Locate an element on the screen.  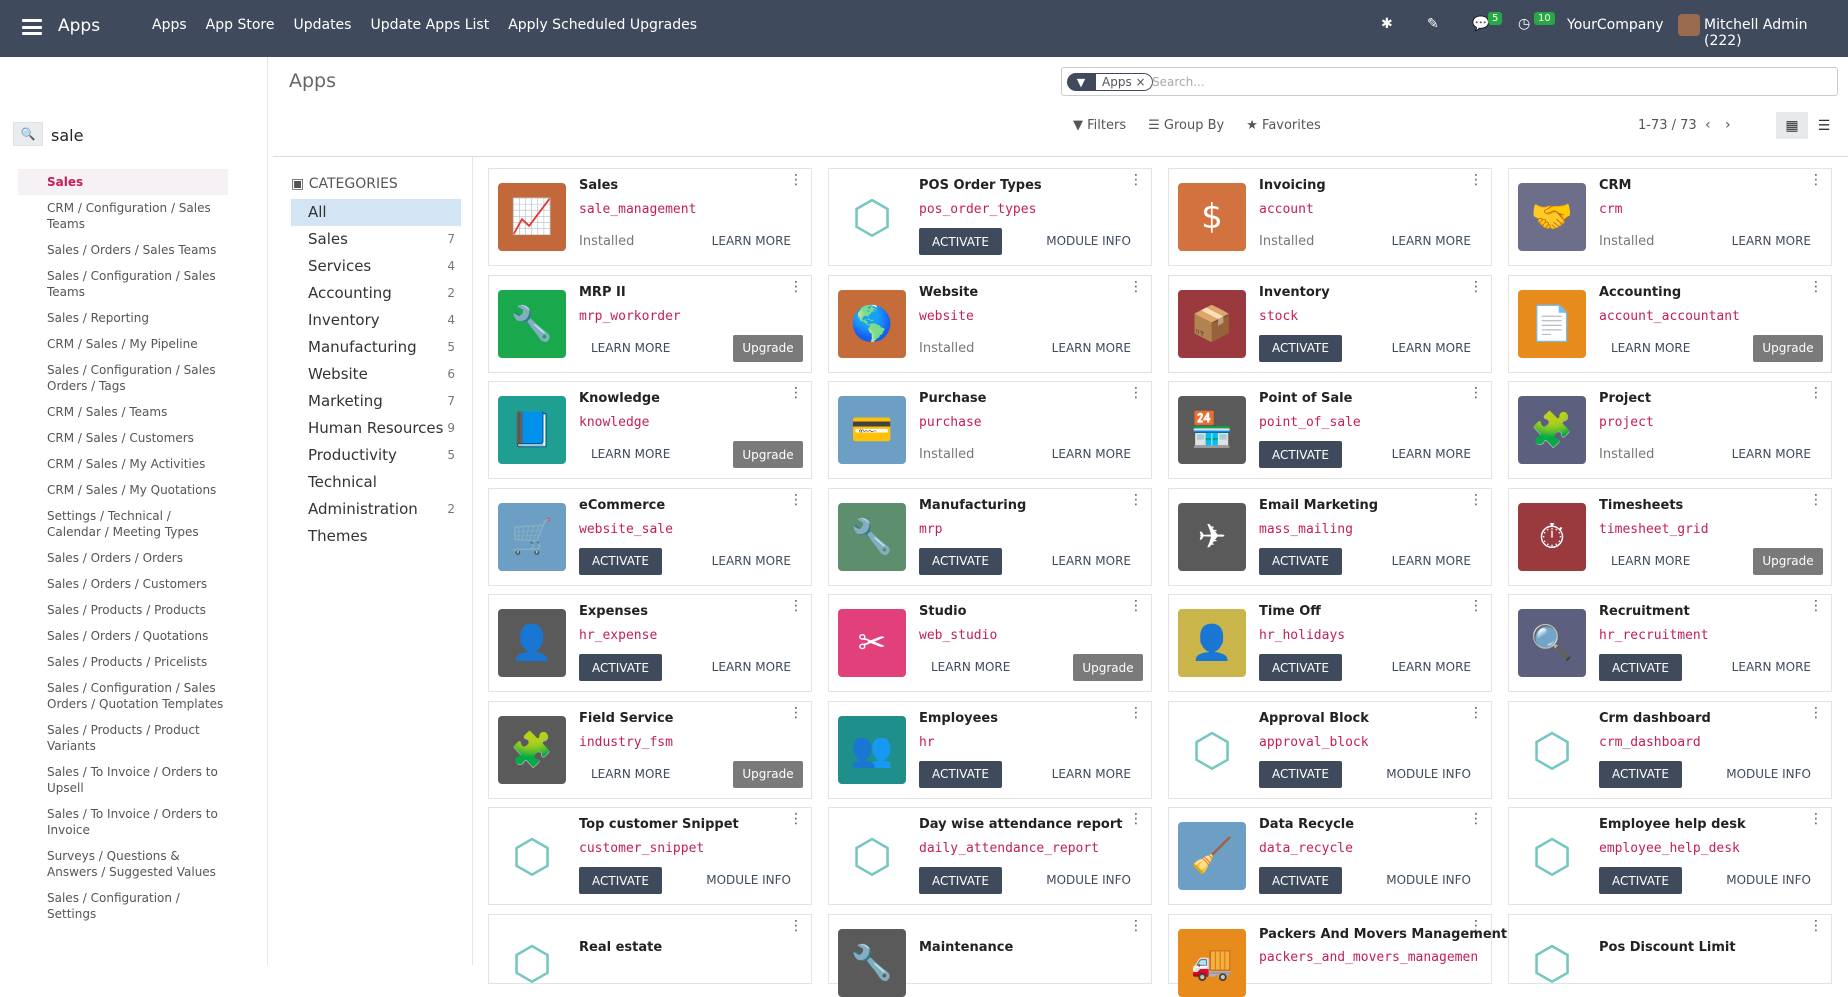
menu-result-item: Sales / Products / Products is located at coordinates (123, 610).